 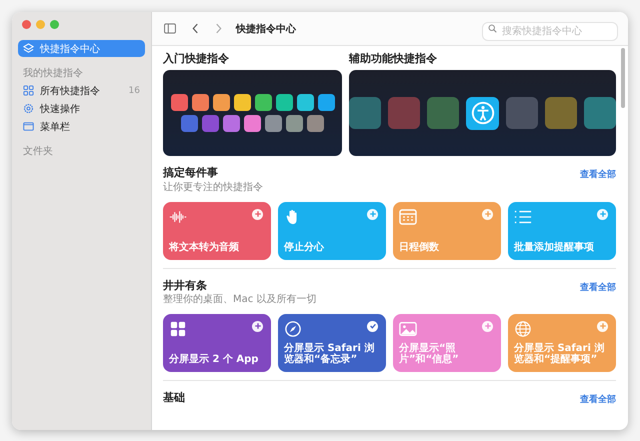 I want to click on window-icon, so click(x=28, y=126).